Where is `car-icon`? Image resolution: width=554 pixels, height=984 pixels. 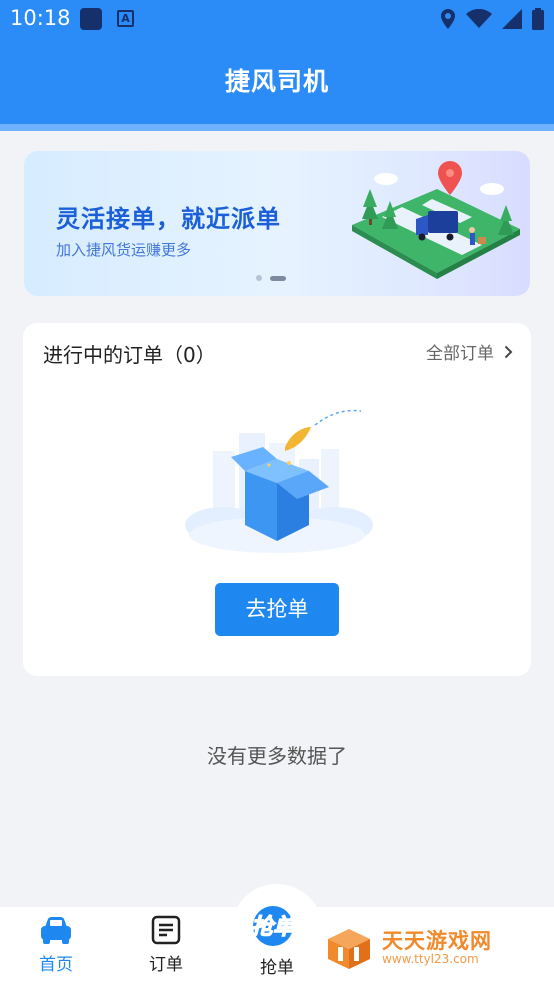 car-icon is located at coordinates (56, 930).